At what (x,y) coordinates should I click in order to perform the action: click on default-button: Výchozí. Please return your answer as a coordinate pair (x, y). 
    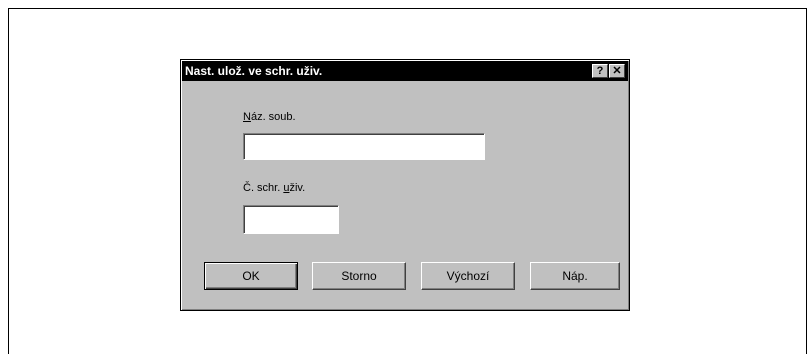
    Looking at the image, I should click on (468, 276).